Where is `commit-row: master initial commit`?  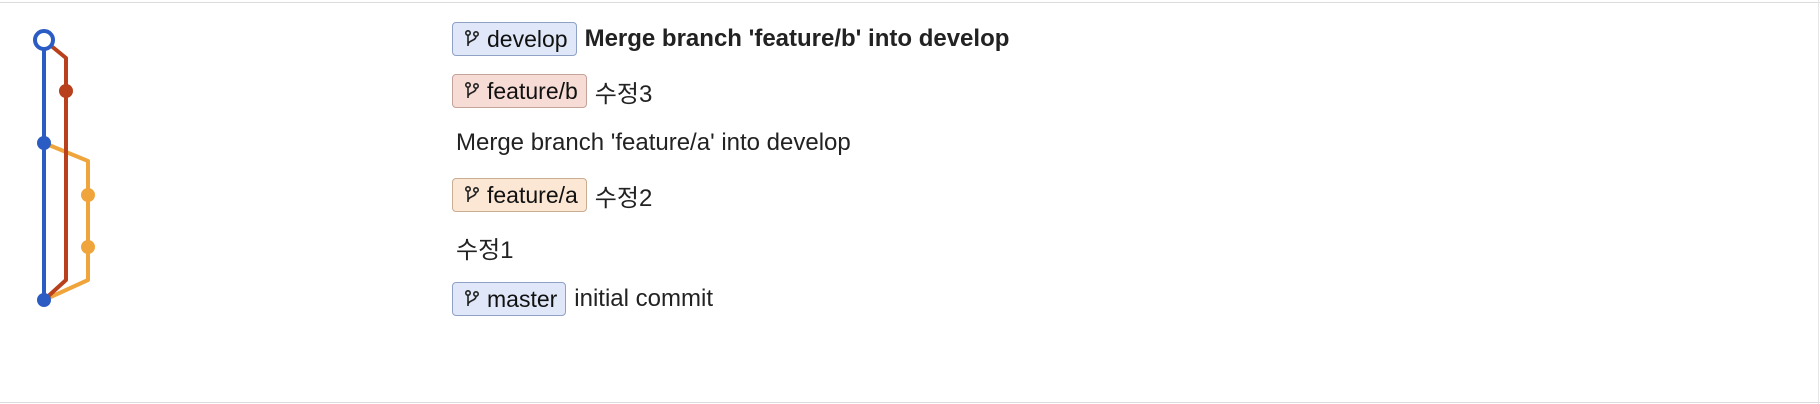 commit-row: master initial commit is located at coordinates (1126, 299).